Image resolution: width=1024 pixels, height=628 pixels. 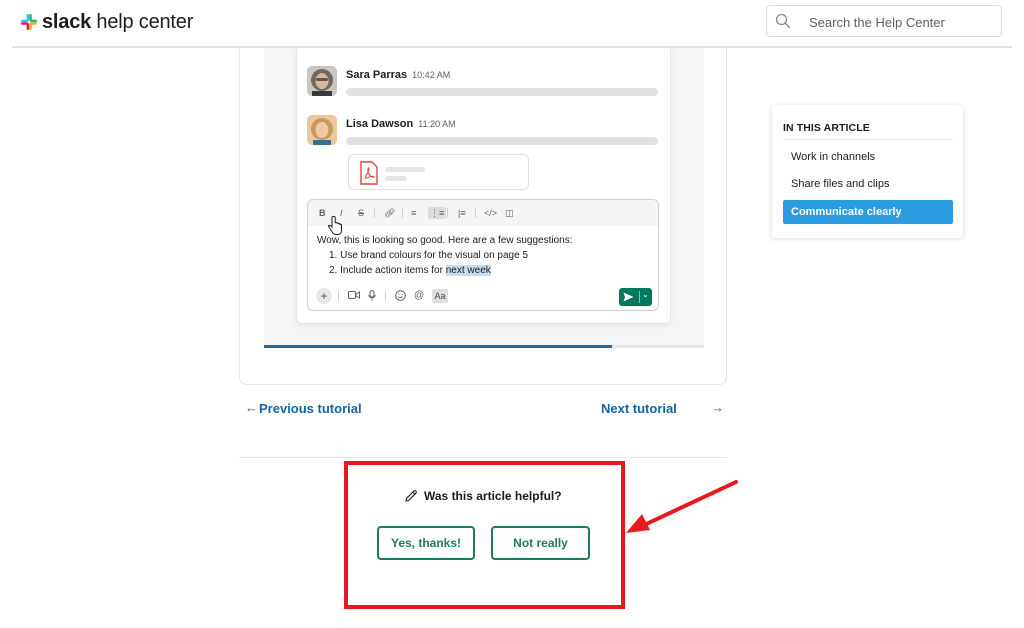 What do you see at coordinates (324, 296) in the screenshot?
I see `plus-icon: +` at bounding box center [324, 296].